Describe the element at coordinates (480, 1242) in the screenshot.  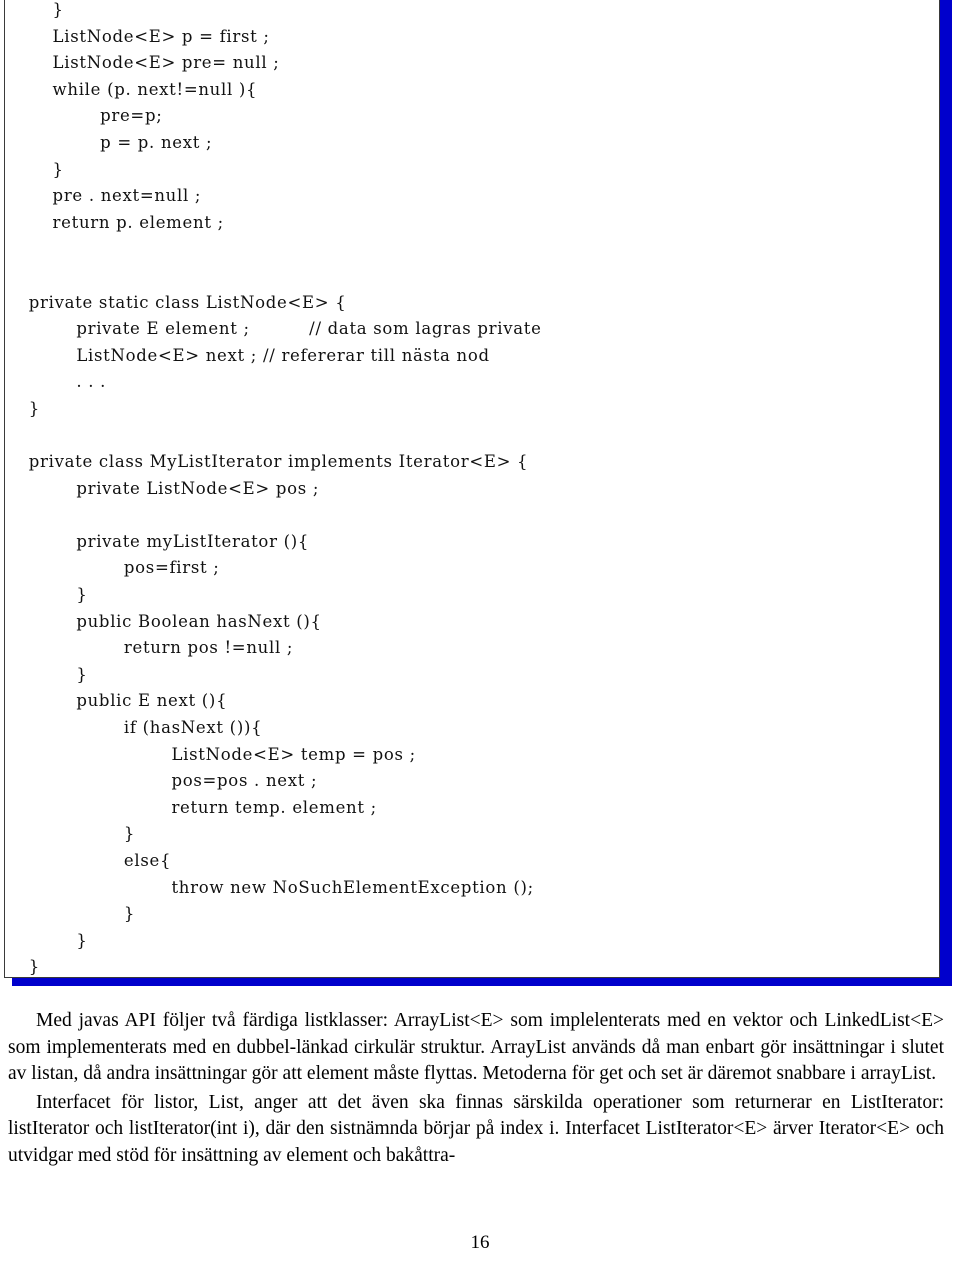
I see `page-number: 16` at that location.